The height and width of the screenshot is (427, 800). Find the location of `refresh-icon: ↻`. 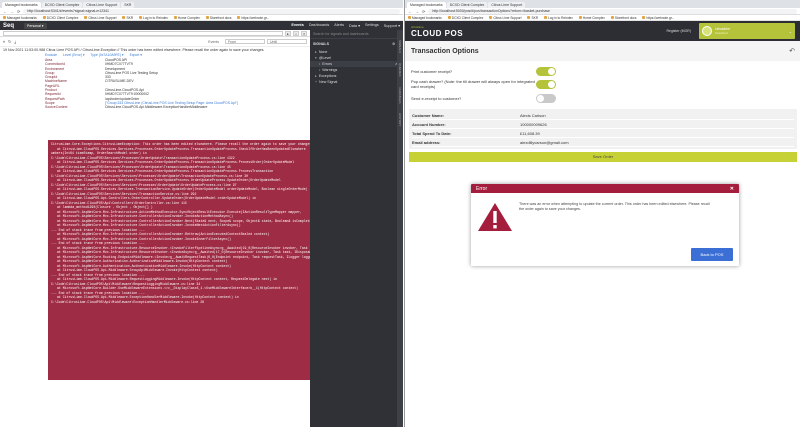

refresh-icon: ↻ is located at coordinates (9, 41).